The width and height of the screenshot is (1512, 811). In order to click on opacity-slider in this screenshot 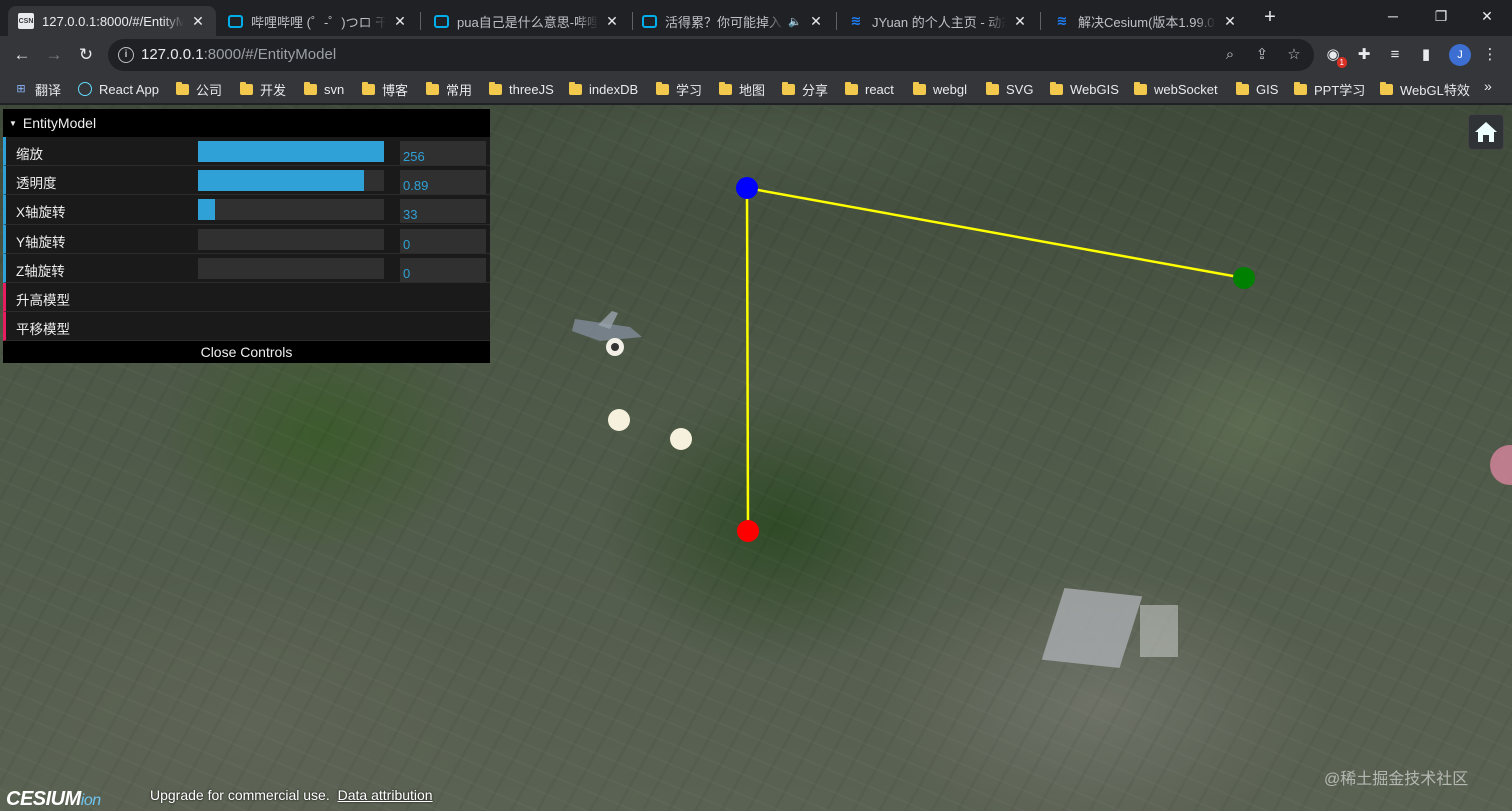, I will do `click(291, 181)`.